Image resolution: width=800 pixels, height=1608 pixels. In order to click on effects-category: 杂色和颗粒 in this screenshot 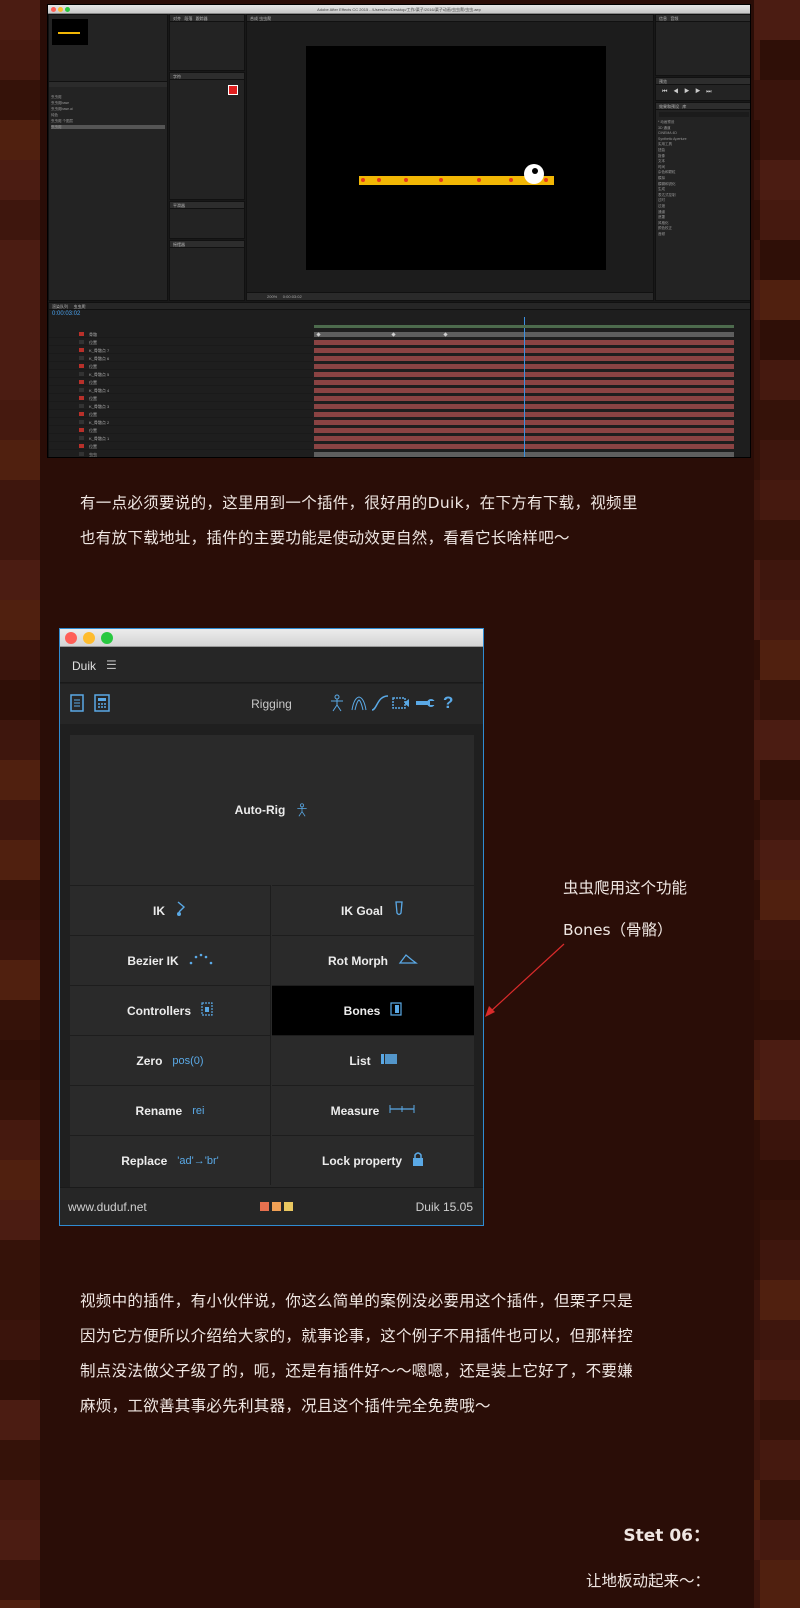, I will do `click(703, 172)`.